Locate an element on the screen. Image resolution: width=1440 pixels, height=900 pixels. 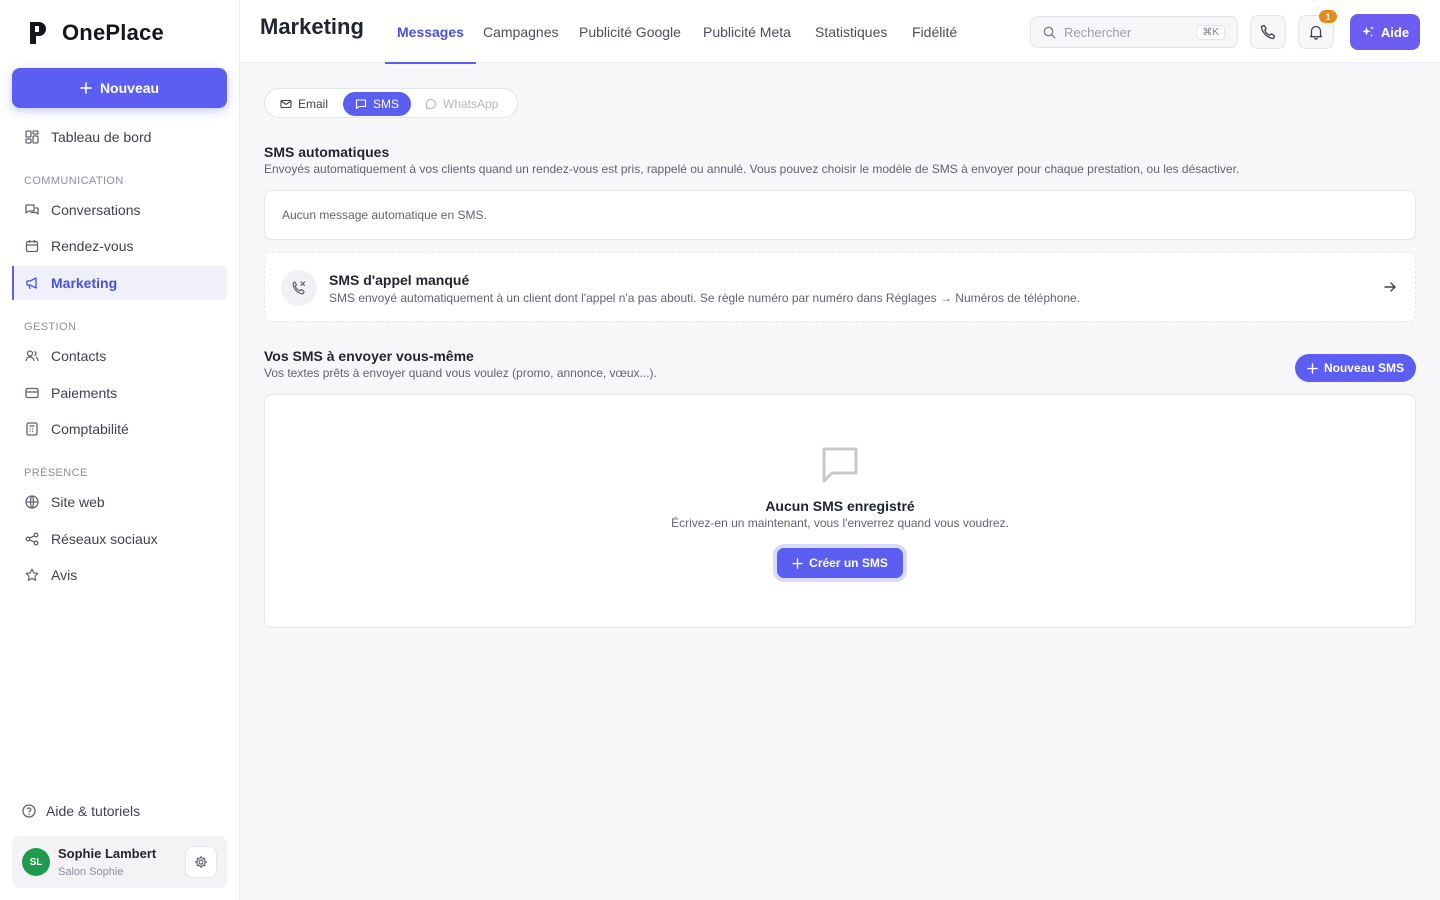
tab-messages: Messages is located at coordinates (430, 32).